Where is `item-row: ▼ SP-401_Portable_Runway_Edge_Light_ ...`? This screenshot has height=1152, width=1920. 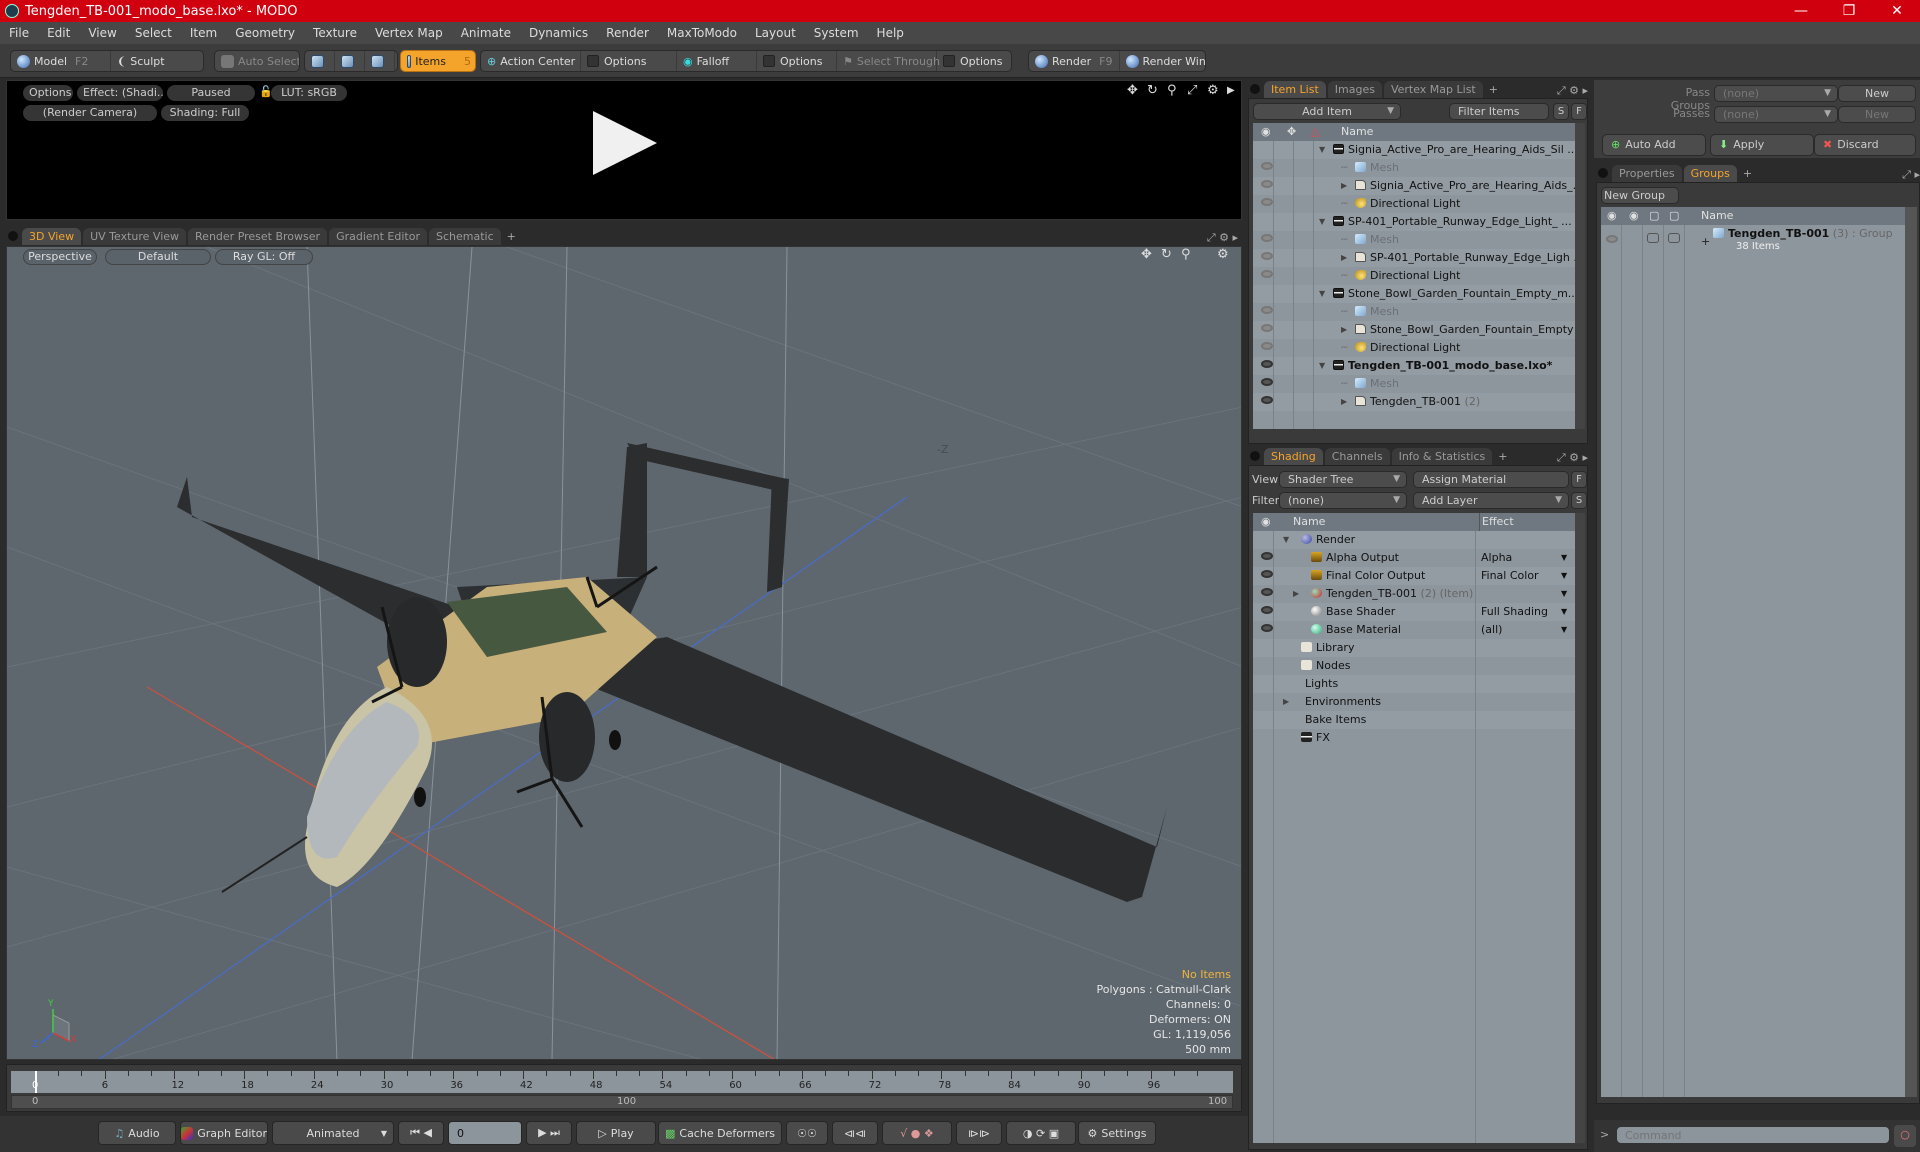 item-row: ▼ SP-401_Portable_Runway_Edge_Light_ ... is located at coordinates (1414, 222).